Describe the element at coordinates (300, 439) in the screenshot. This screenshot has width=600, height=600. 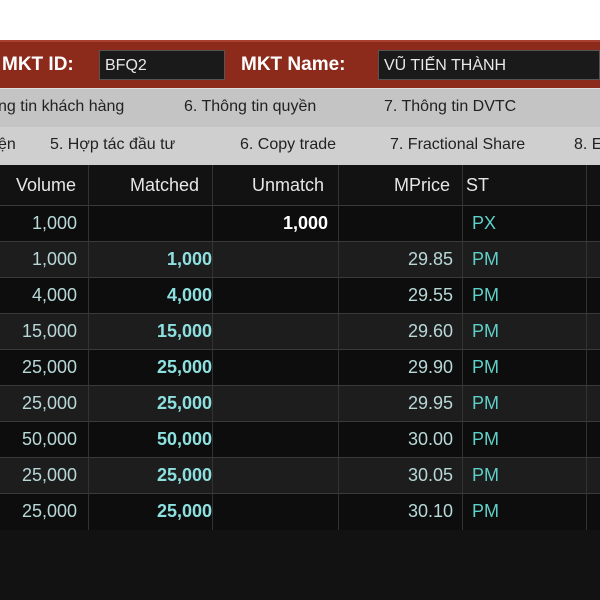
I see `table-row: 50,000 50,000 30.00 PM` at that location.